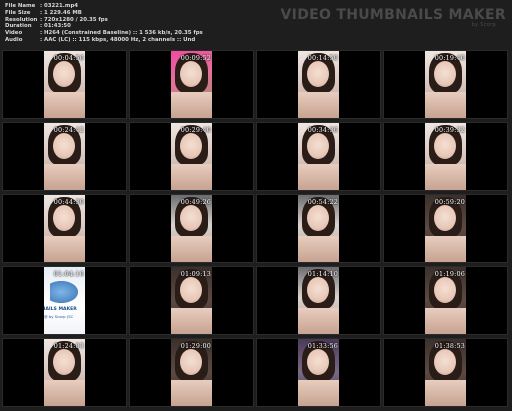 The image size is (512, 411). What do you see at coordinates (195, 274) in the screenshot?
I see `thumbnail-timestamp: 01:09:13` at bounding box center [195, 274].